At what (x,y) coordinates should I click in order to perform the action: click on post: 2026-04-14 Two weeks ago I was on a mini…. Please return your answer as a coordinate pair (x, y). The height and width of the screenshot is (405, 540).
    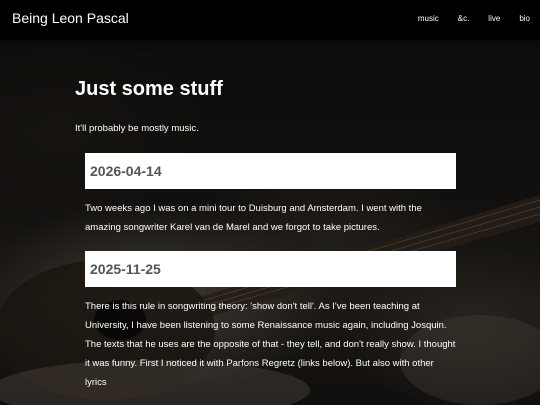
    Looking at the image, I should click on (266, 195).